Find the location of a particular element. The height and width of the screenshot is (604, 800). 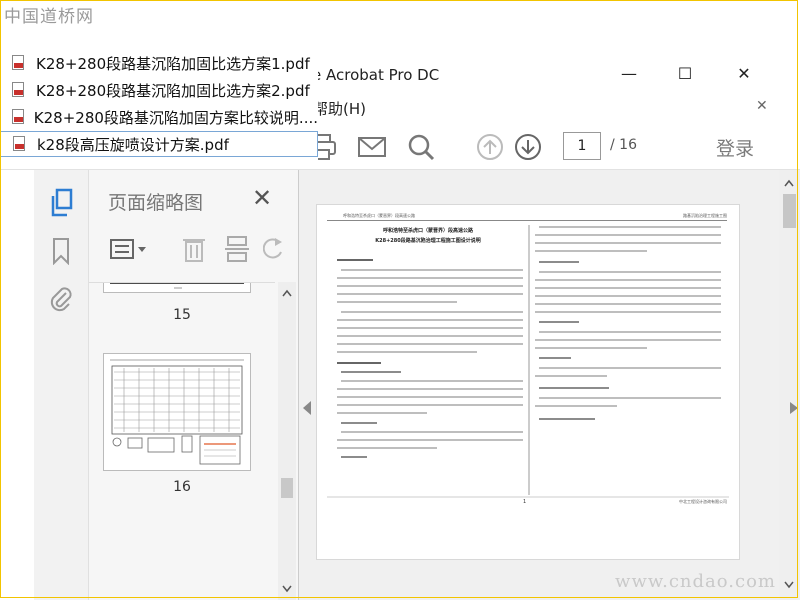

recent-file-item-selected: k28段高压旋喷设计方案.pdf is located at coordinates (159, 144).